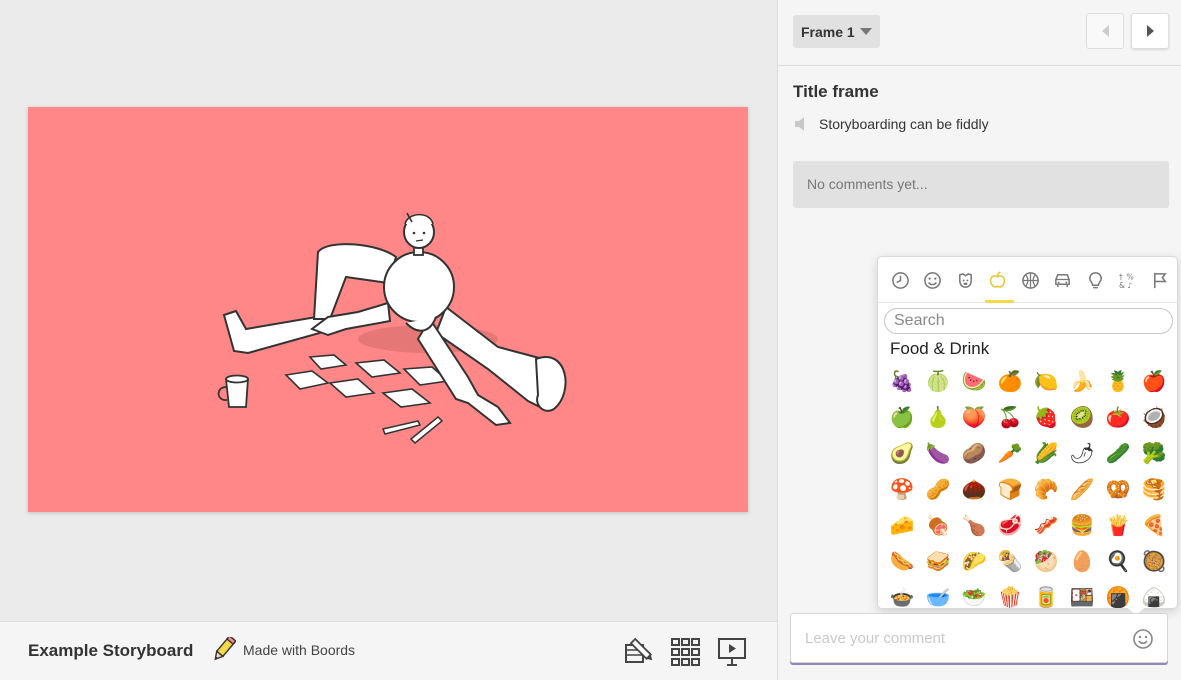 The width and height of the screenshot is (1181, 680). What do you see at coordinates (1082, 381) in the screenshot?
I see `emoji-item: 🍌` at bounding box center [1082, 381].